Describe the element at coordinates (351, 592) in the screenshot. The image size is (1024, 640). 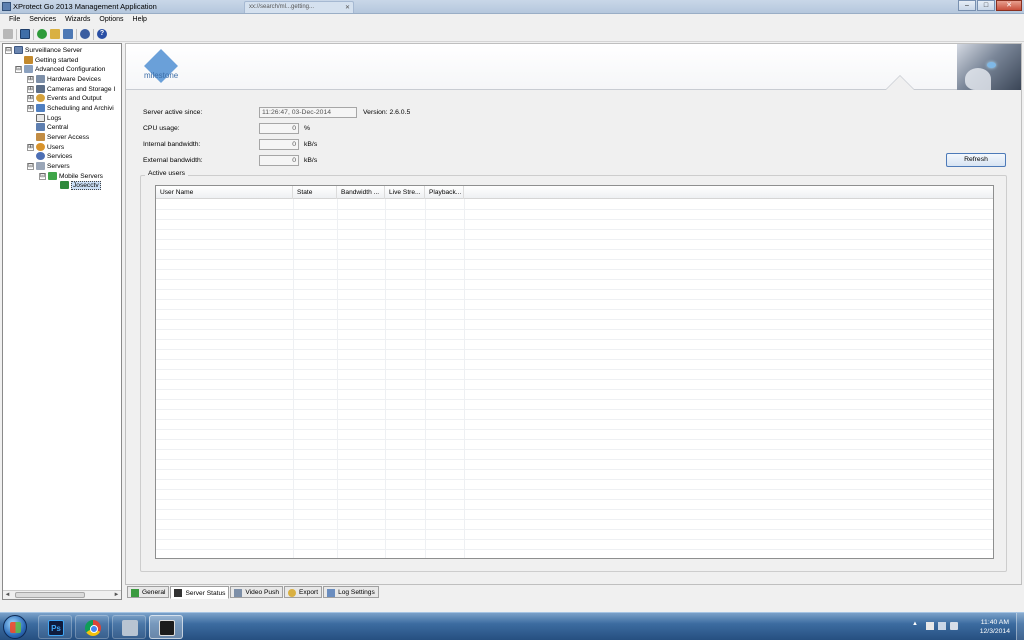
I see `tab-log-settings: Log Settings` at that location.